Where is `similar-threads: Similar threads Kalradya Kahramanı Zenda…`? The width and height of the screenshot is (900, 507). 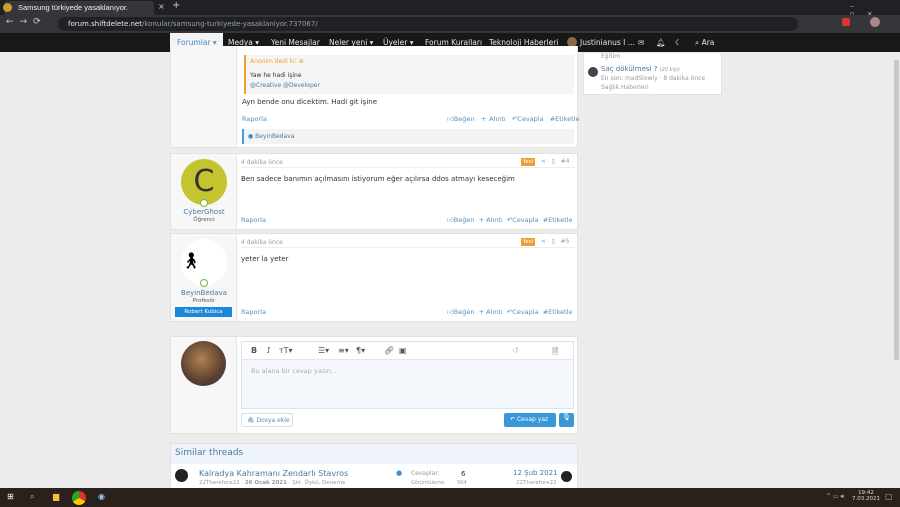
similar-threads: Similar threads Kalradya Kahramanı Zenda… is located at coordinates (374, 468).